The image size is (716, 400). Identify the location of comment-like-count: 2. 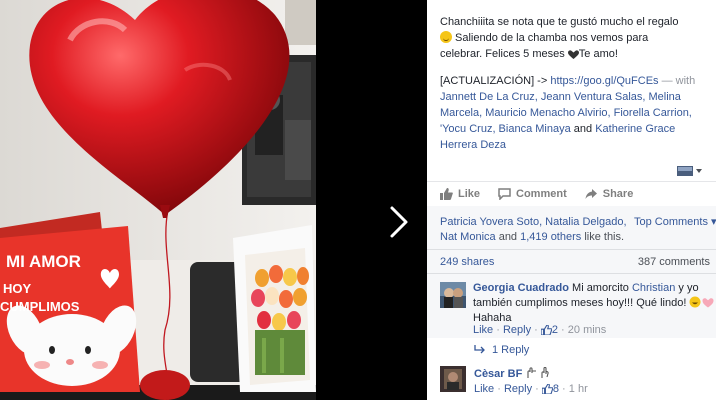
(555, 330).